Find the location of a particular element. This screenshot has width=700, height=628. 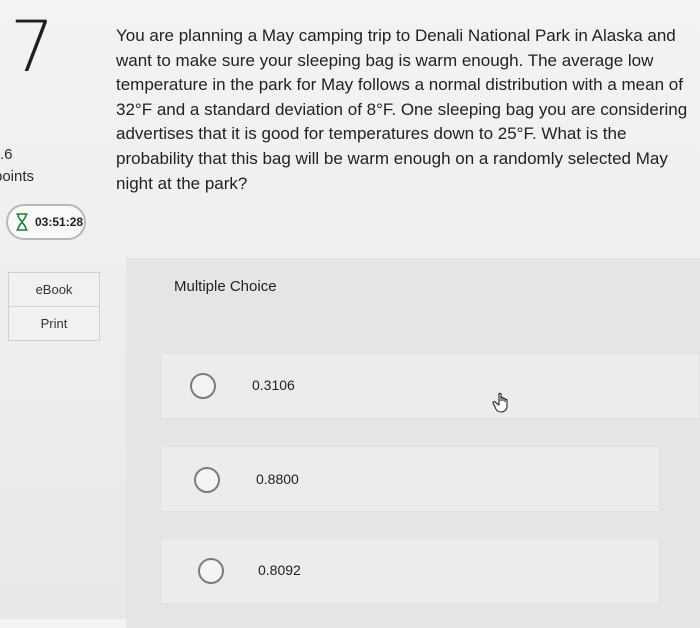

hand-pointer-icon is located at coordinates (502, 403).